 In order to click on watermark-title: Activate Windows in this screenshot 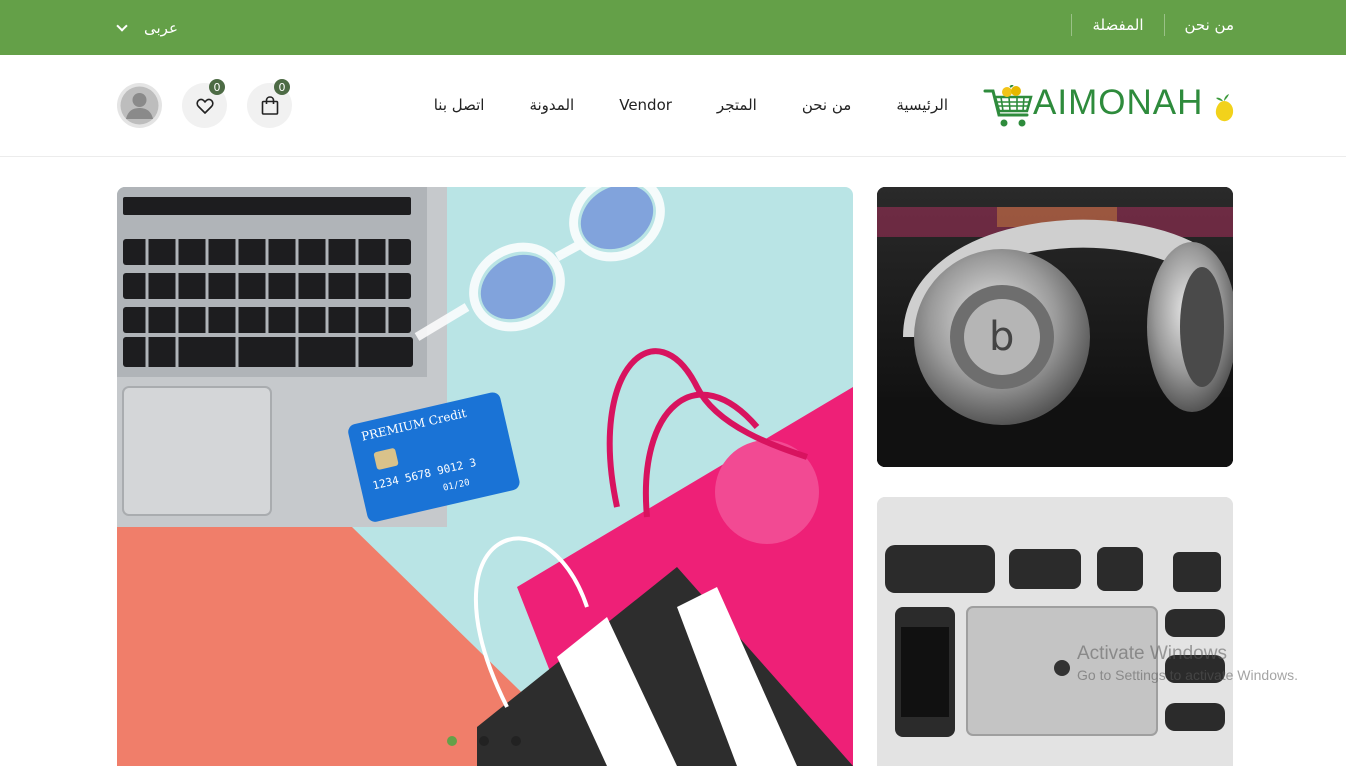, I will do `click(1152, 653)`.